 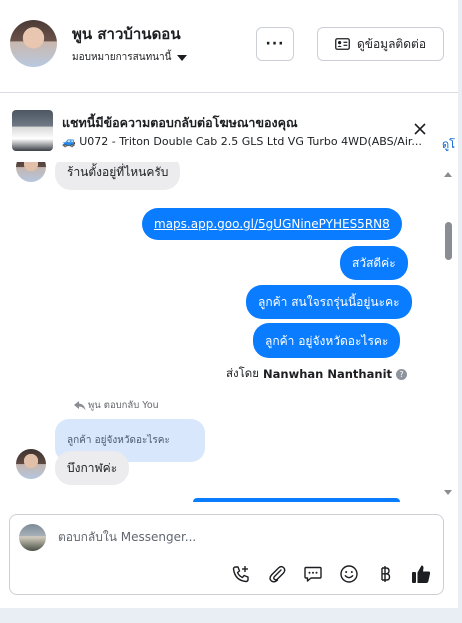 I want to click on close-icon, so click(x=420, y=129).